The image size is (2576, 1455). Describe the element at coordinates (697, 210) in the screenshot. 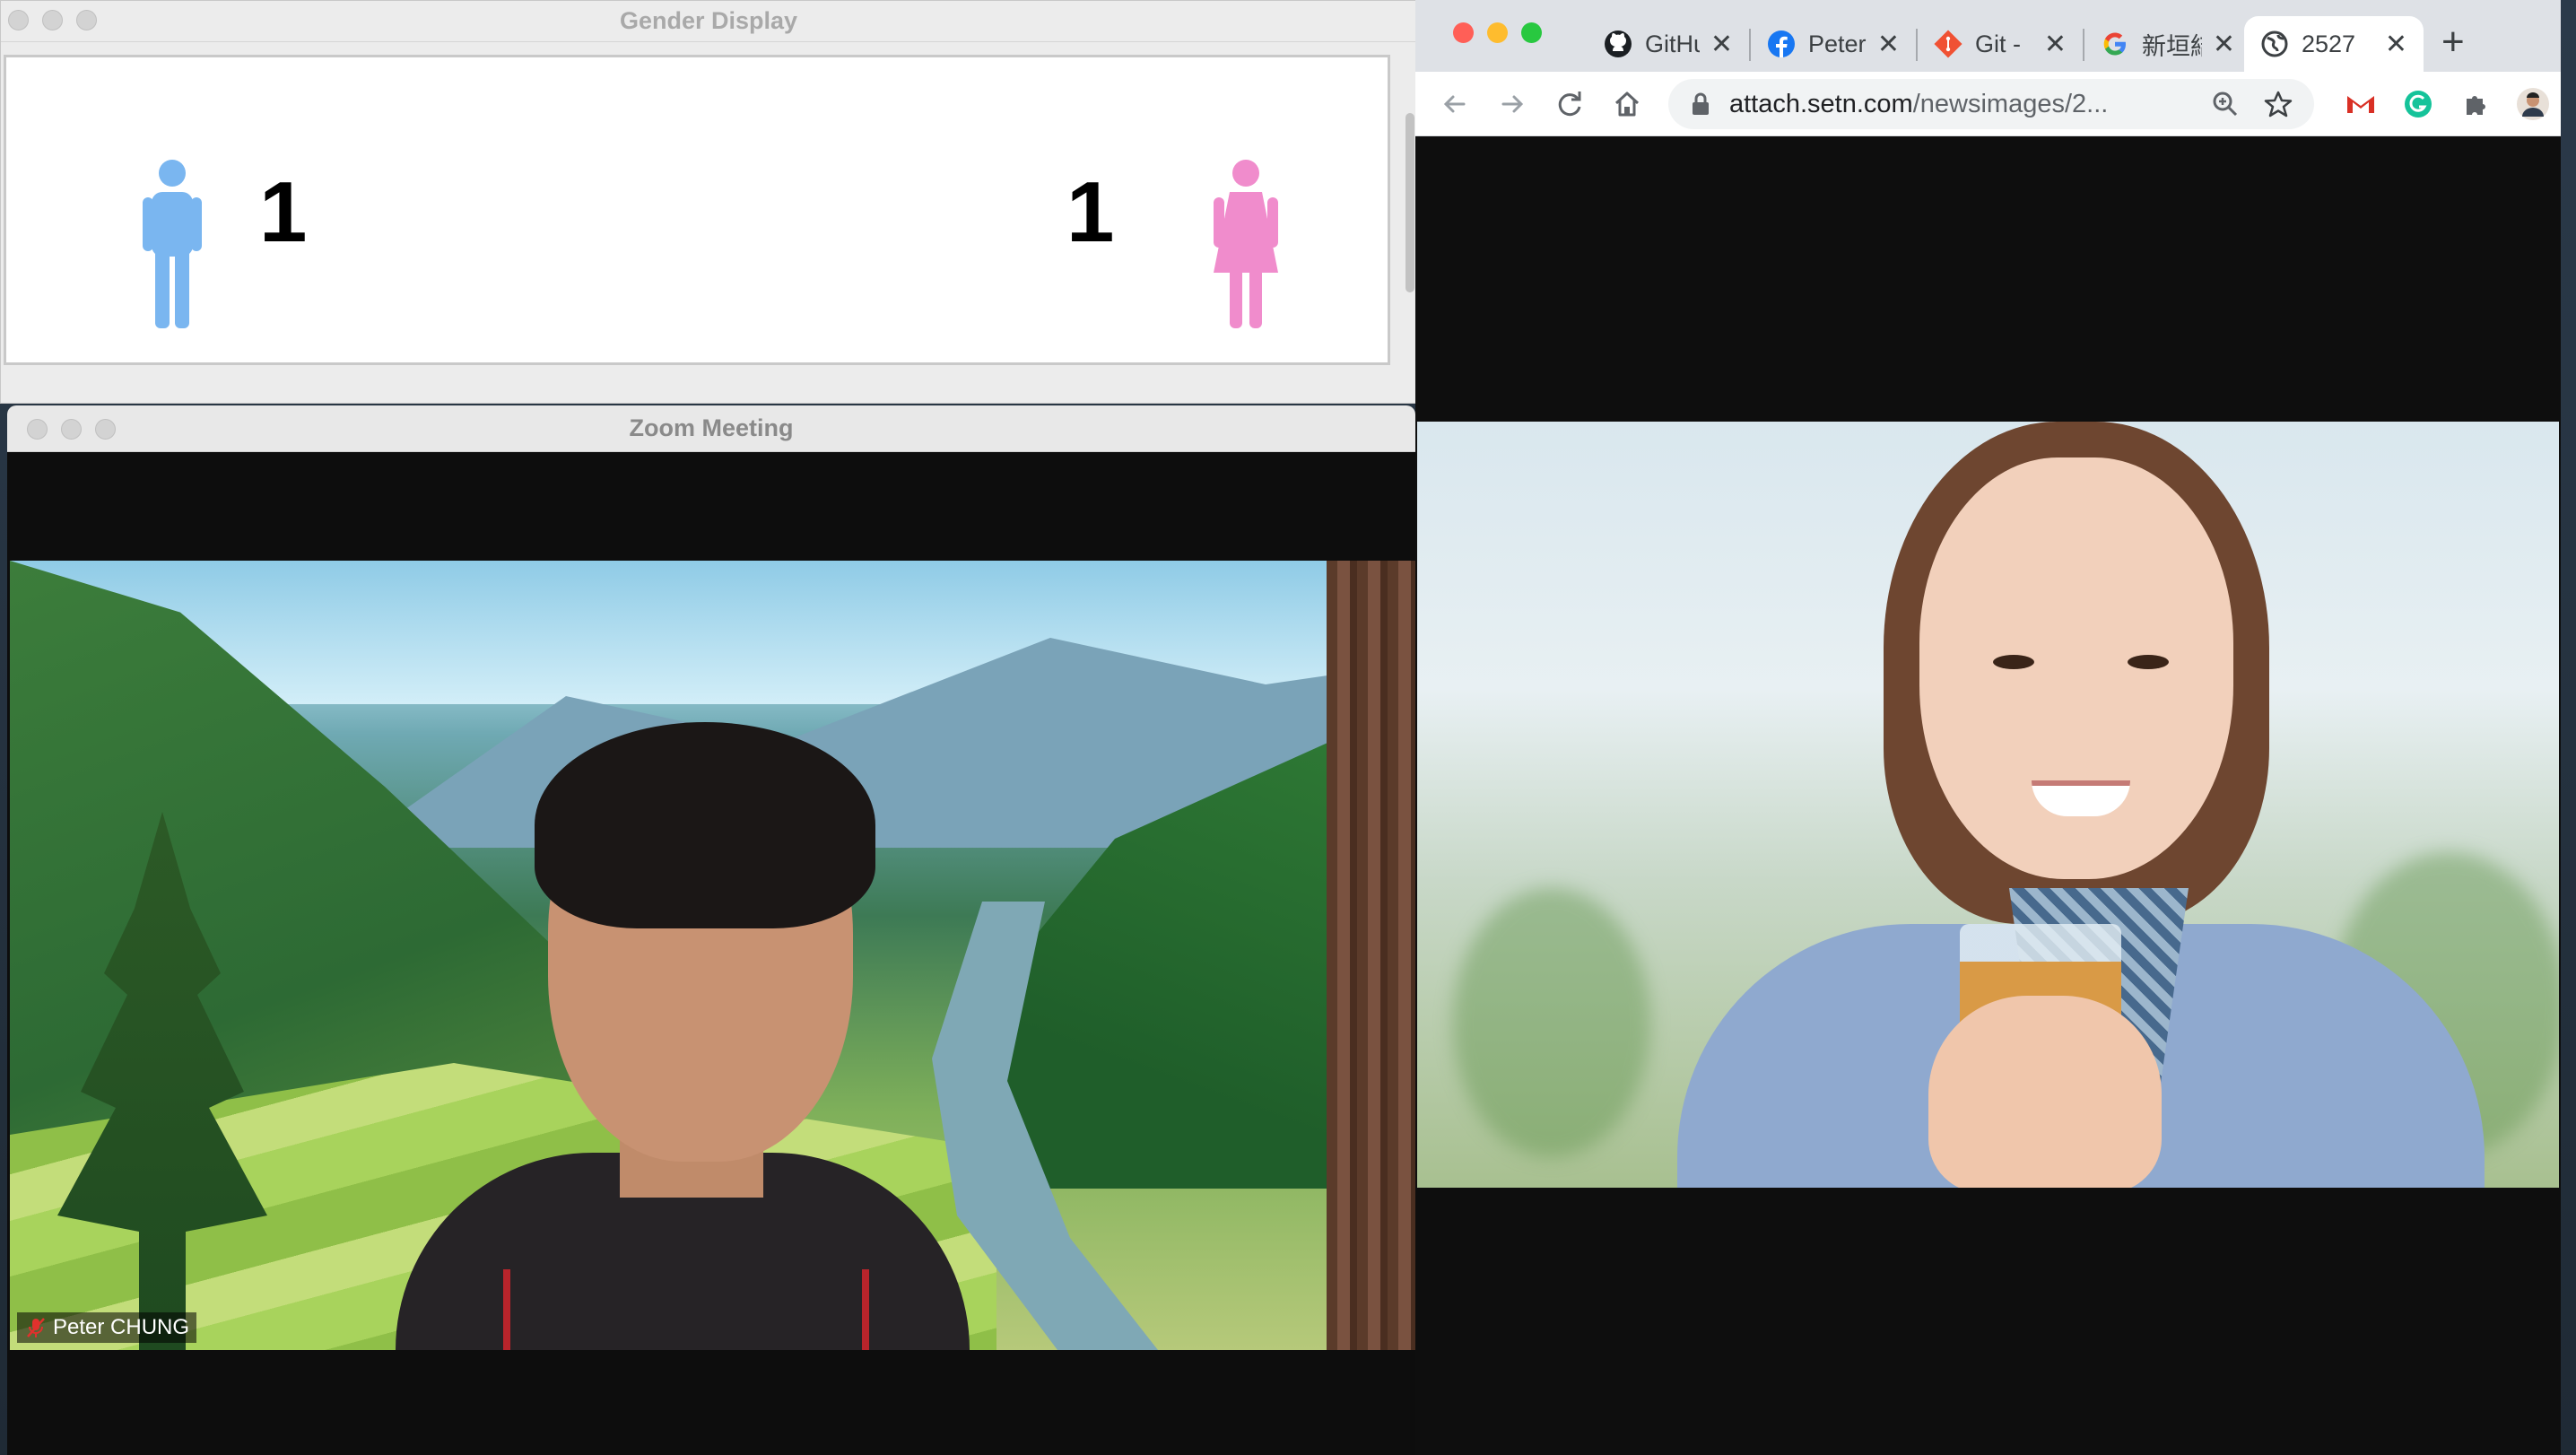

I see `gender-panel: 1 1` at that location.